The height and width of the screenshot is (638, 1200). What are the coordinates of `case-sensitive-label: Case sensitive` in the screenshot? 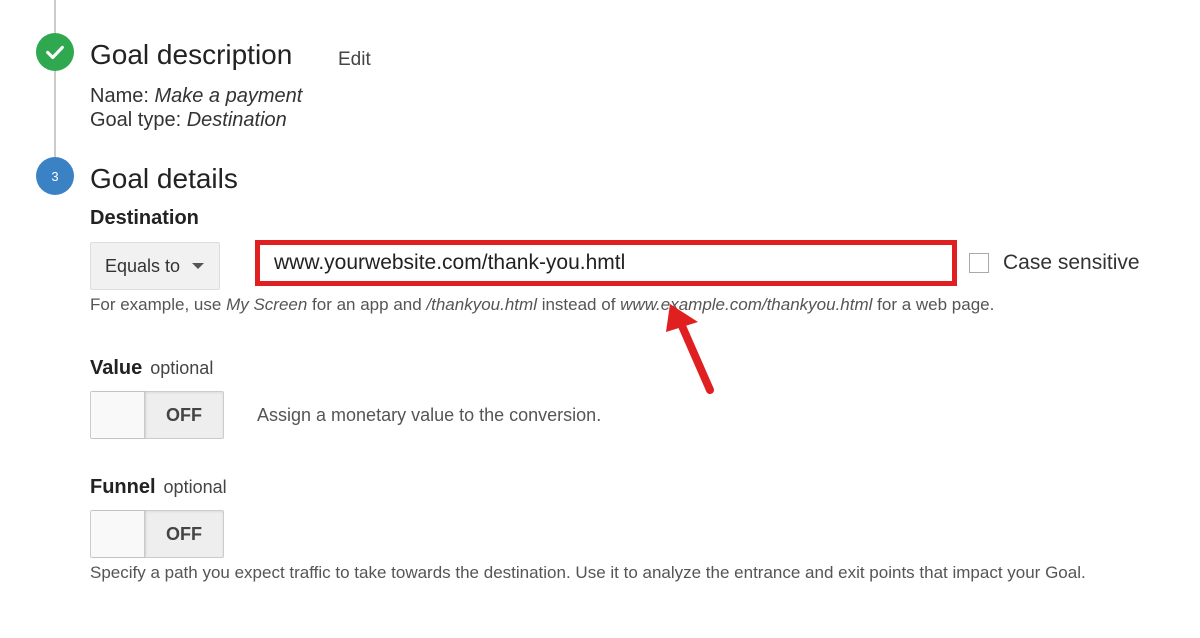 It's located at (1071, 262).